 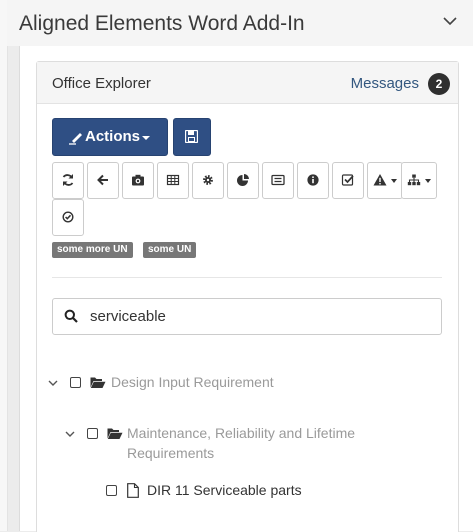 What do you see at coordinates (128, 316) in the screenshot?
I see `search-value: serviceable` at bounding box center [128, 316].